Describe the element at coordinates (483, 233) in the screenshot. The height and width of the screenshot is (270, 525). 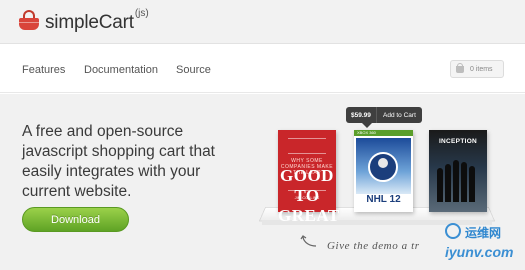
I see `watermark-cn-text: 运维网` at that location.